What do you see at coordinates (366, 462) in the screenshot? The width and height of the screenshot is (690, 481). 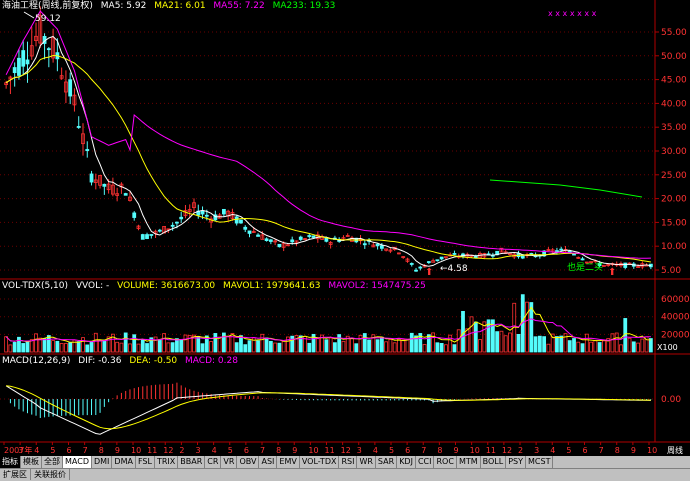 I see `indicator-tab-wr: WR` at bounding box center [366, 462].